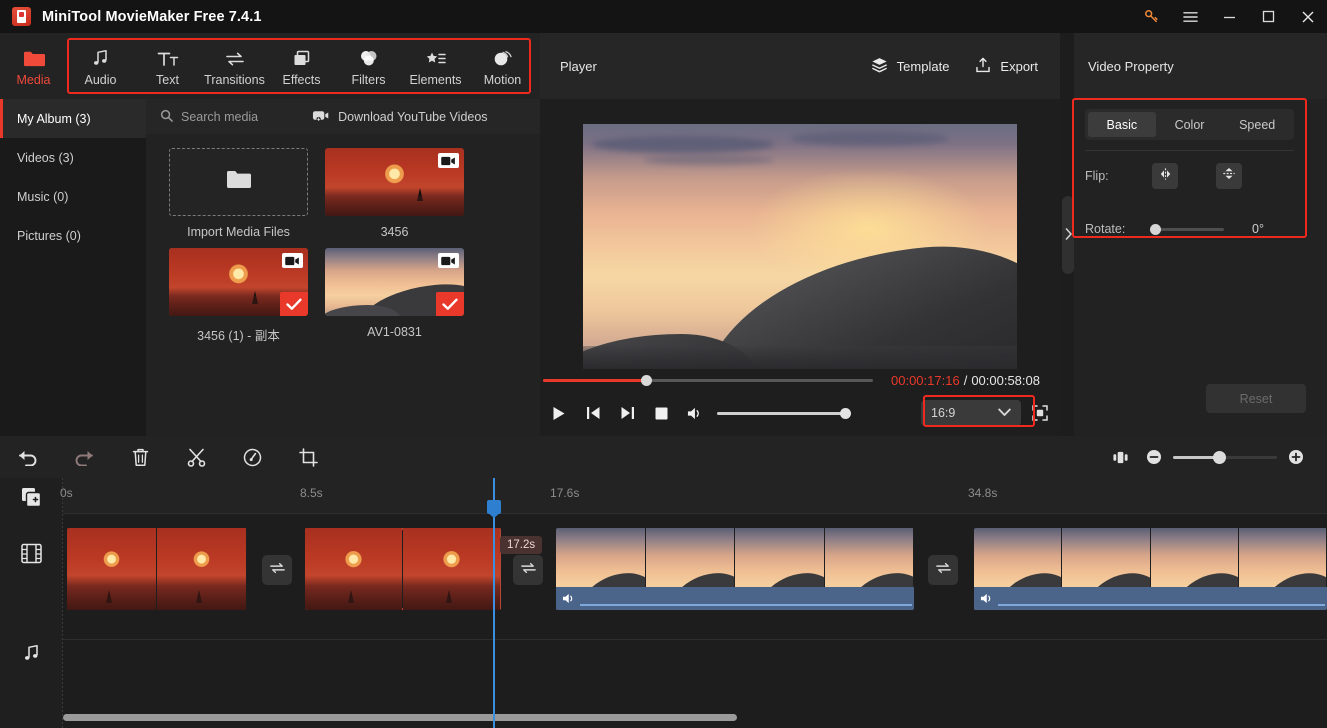  Describe the element at coordinates (368, 66) in the screenshot. I see `tab-filters: Filters` at that location.